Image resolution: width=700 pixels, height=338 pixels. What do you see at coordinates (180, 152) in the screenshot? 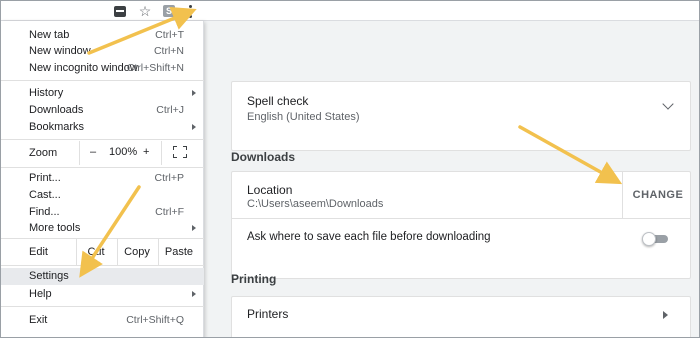
I see `fullscreen-icon` at bounding box center [180, 152].